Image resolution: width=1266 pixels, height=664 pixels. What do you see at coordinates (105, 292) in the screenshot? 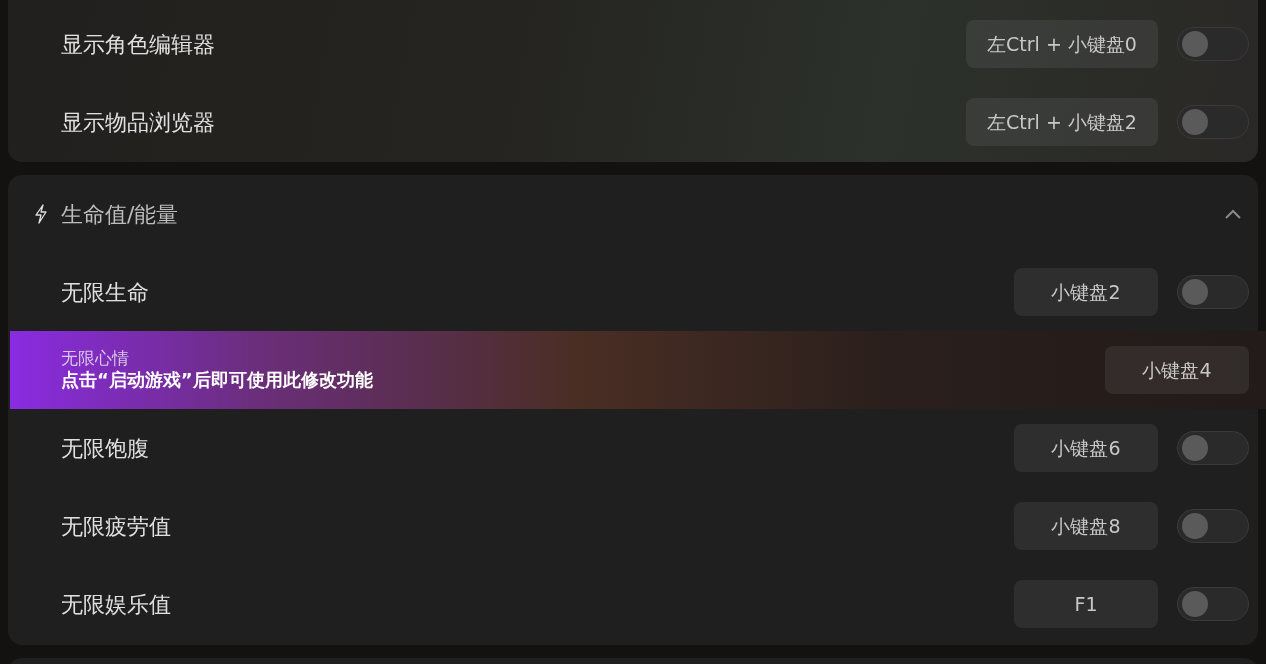
I see `setting-label: 无限生命` at bounding box center [105, 292].